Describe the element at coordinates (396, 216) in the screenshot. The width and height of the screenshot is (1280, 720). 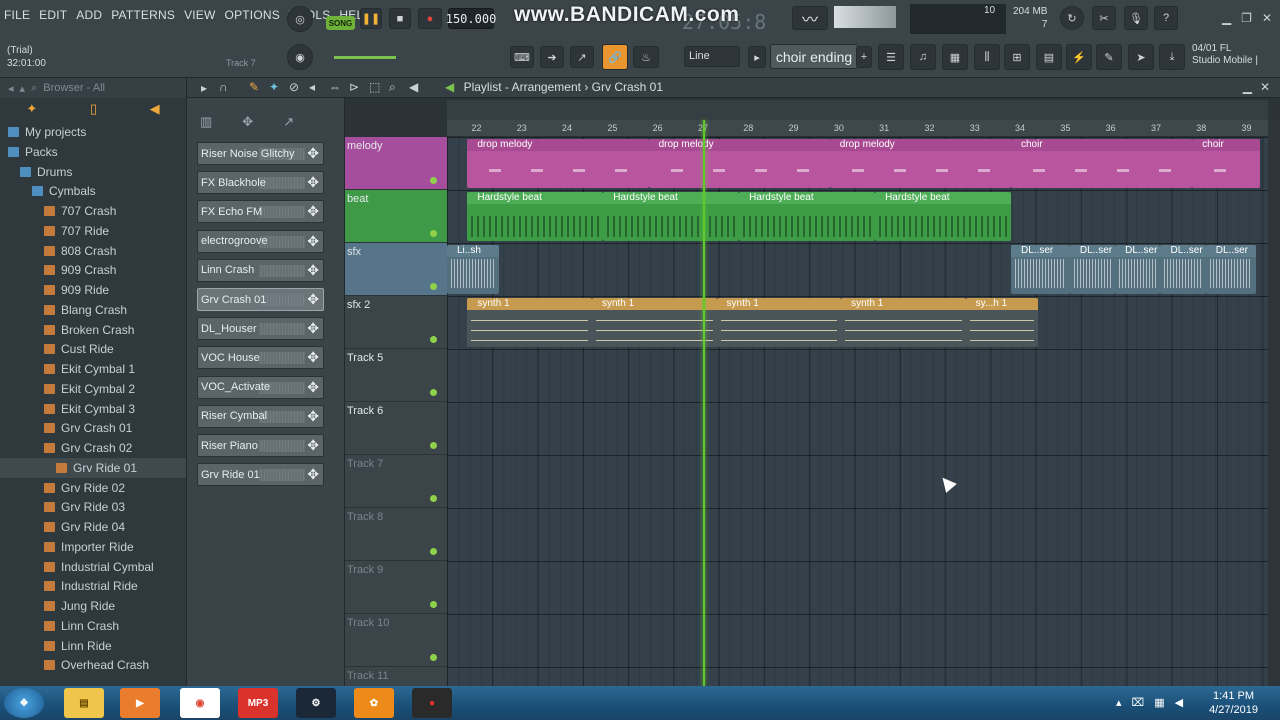
I see `track-header: beat` at that location.